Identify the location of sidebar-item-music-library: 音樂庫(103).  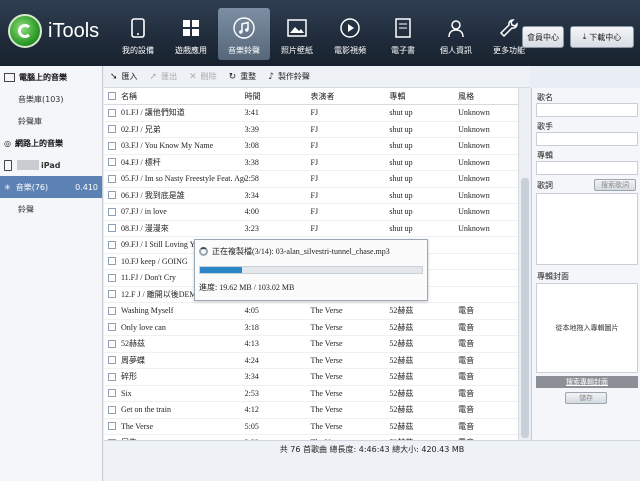
(51, 99).